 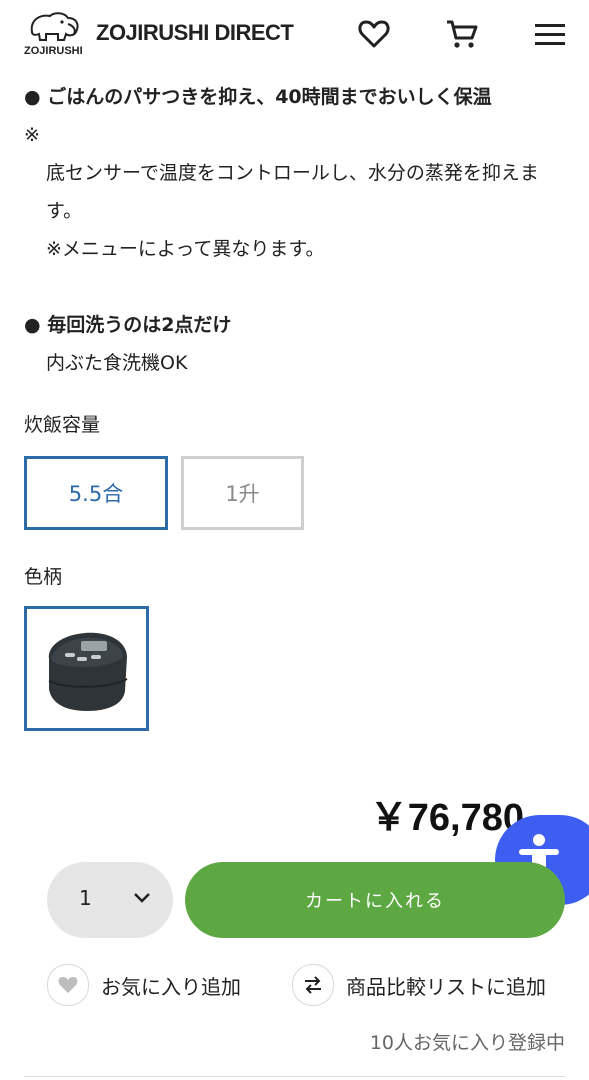 What do you see at coordinates (62, 425) in the screenshot?
I see `capacity-label: 炊飯容量` at bounding box center [62, 425].